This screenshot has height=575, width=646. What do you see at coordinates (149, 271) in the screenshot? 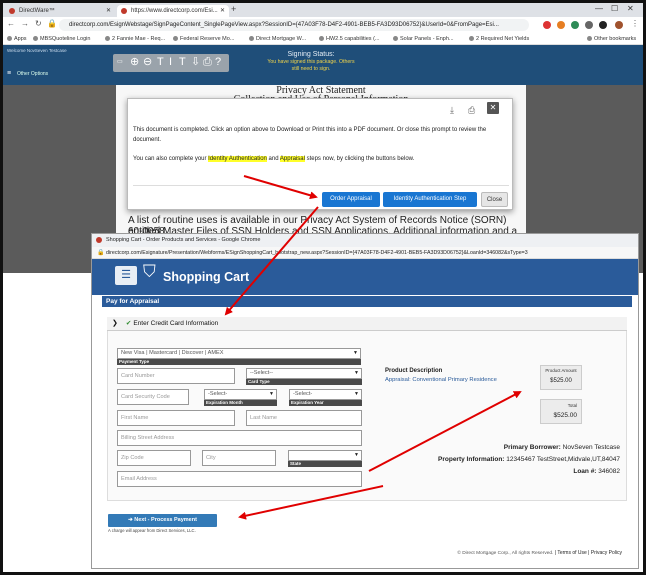
I see `cart-icon: ⛉` at bounding box center [149, 271].